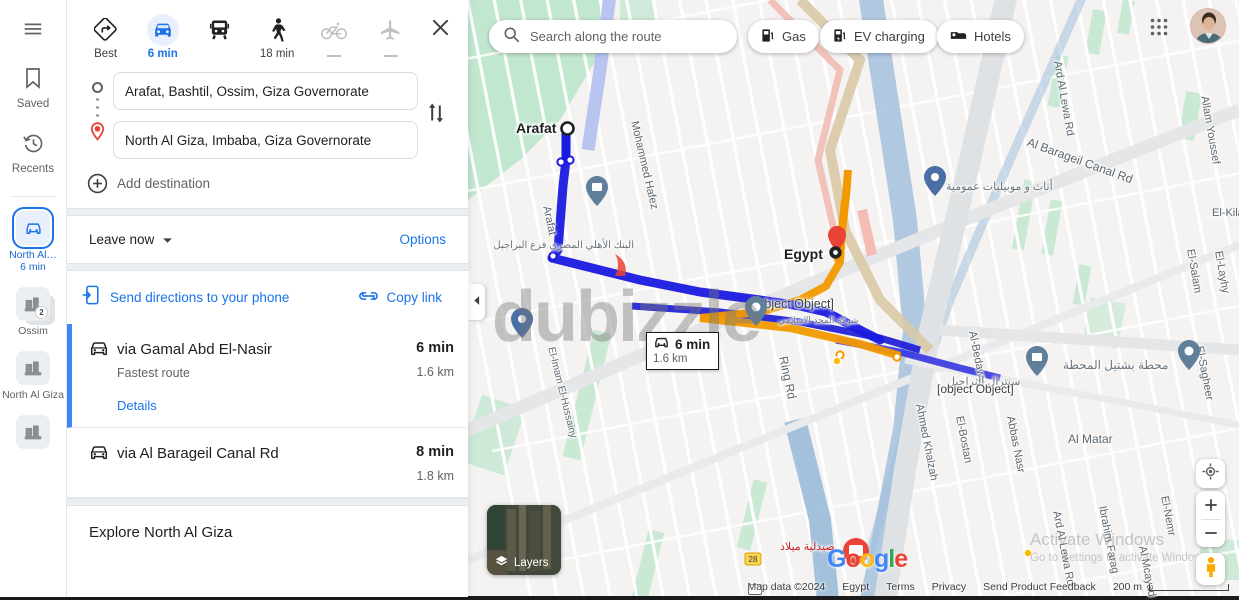  I want to click on options-link: Options, so click(422, 239).